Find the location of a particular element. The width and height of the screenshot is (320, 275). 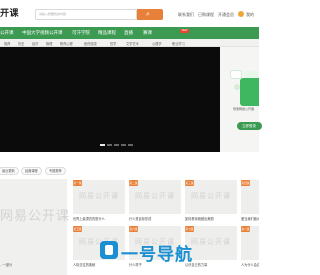

tag-classic: 经典课程 is located at coordinates (31, 171).